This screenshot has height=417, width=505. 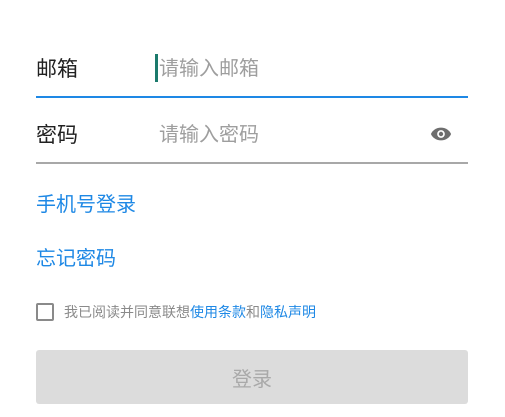 I want to click on agreement-prefix: 我已阅读并同意联想, so click(x=127, y=313).